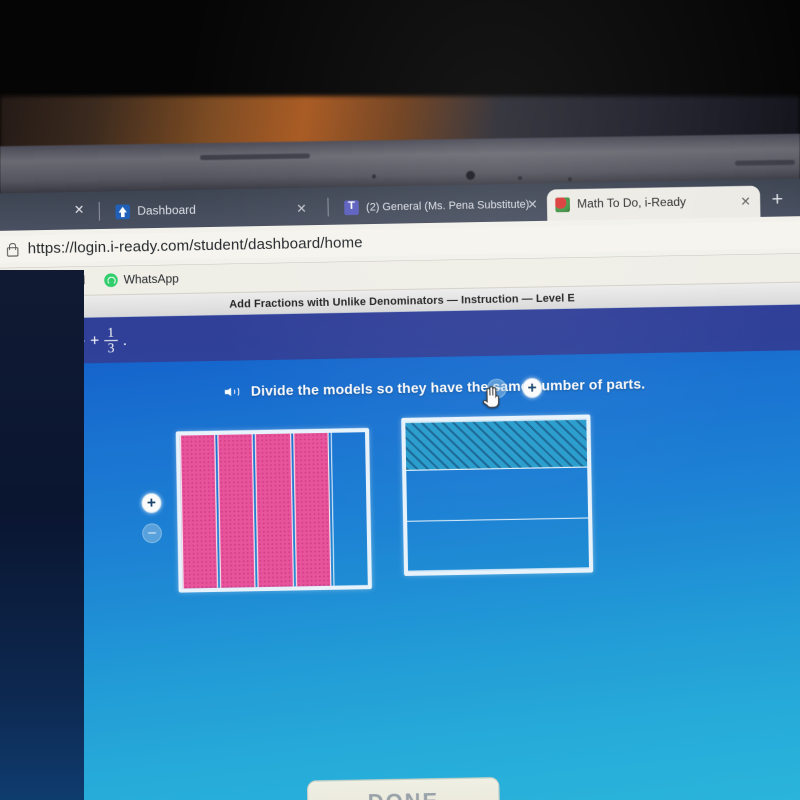  Describe the element at coordinates (94, 340) in the screenshot. I see `plus-operator: +` at that location.